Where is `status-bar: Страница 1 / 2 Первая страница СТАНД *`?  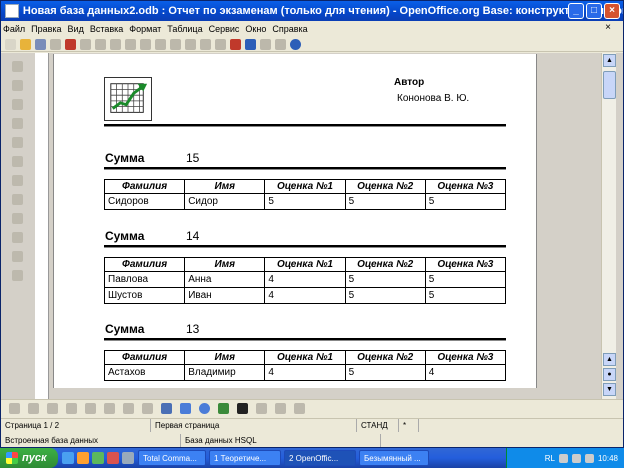
status-bar: Страница 1 / 2 Первая страница СТАНД * is located at coordinates (312, 425).